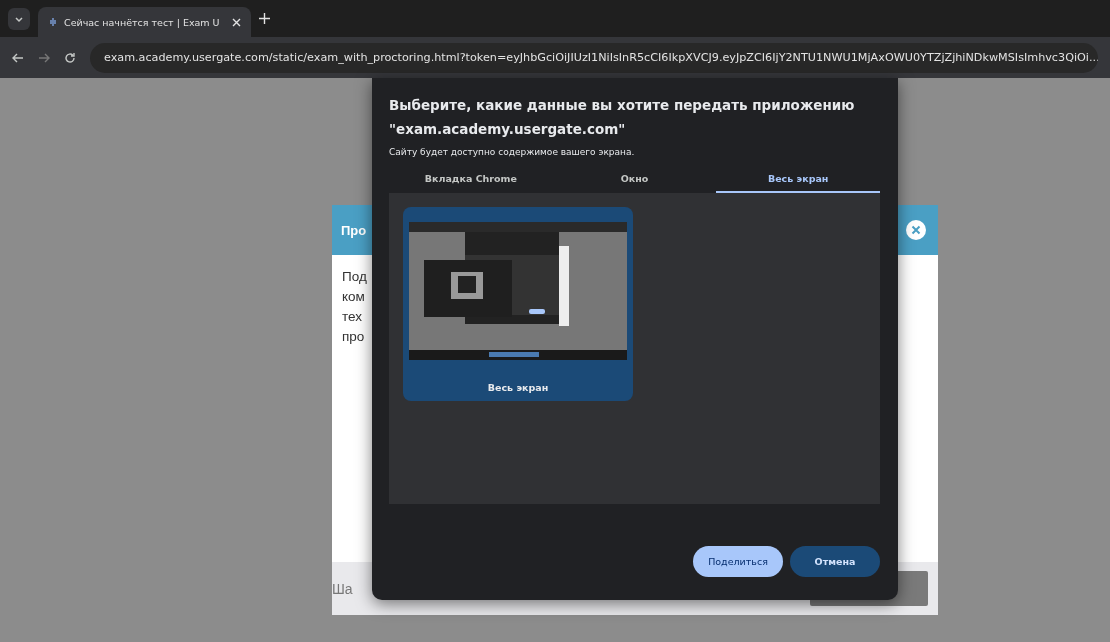 This screenshot has height=642, width=1110. I want to click on dialog-title: Выберите, какие данные вы хотите передать приложению "exam.academy.usergate.com", so click(622, 117).